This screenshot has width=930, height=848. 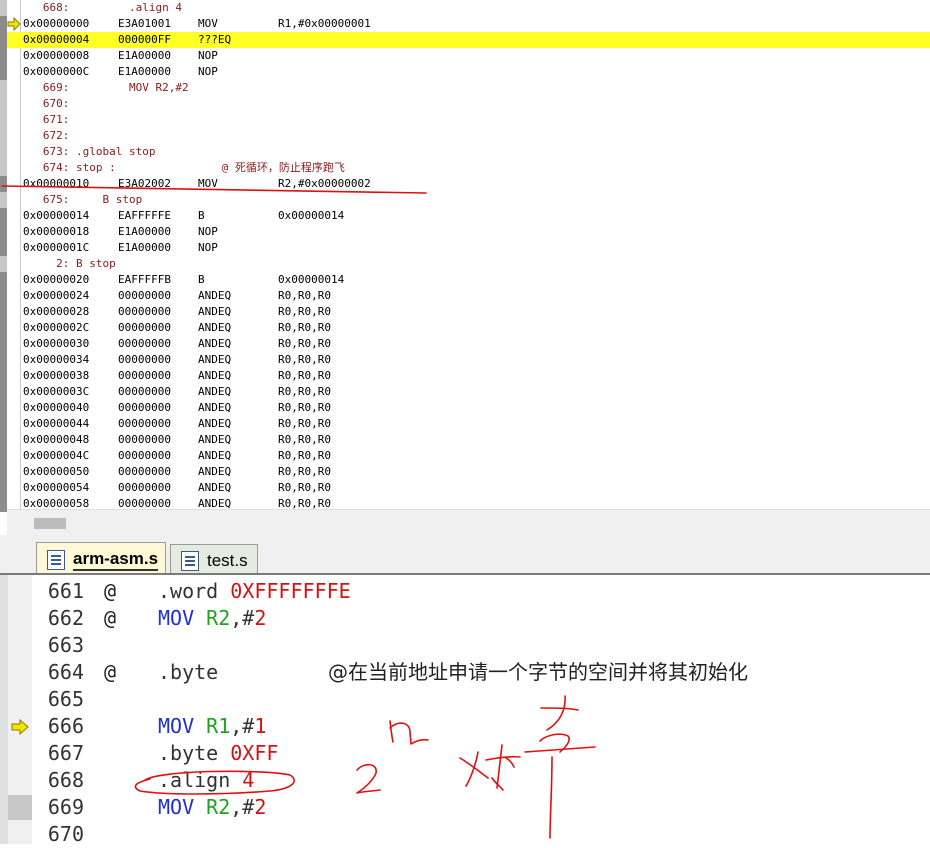 What do you see at coordinates (465, 184) in the screenshot?
I see `disassembly-row: 0x00000010 E3A02002 MOV R2,#0x00000002` at bounding box center [465, 184].